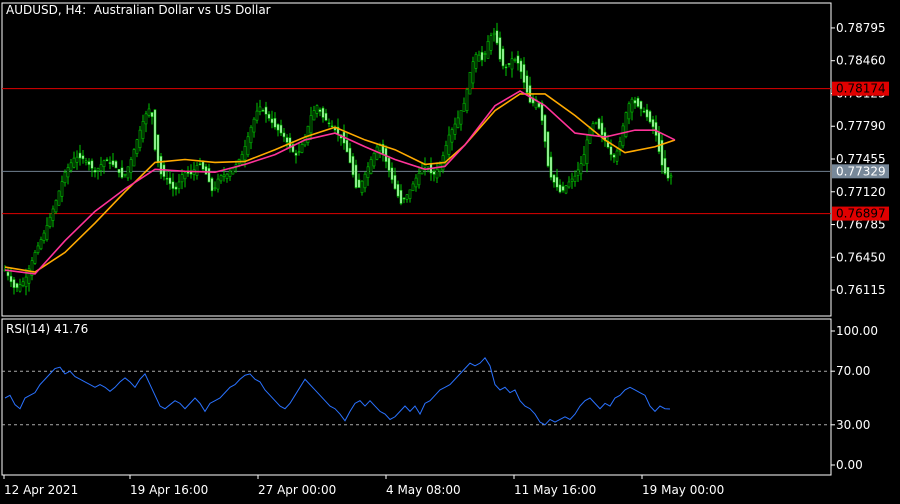  Describe the element at coordinates (853, 371) in the screenshot. I see `rsi-tick-label: 70.00` at that location.